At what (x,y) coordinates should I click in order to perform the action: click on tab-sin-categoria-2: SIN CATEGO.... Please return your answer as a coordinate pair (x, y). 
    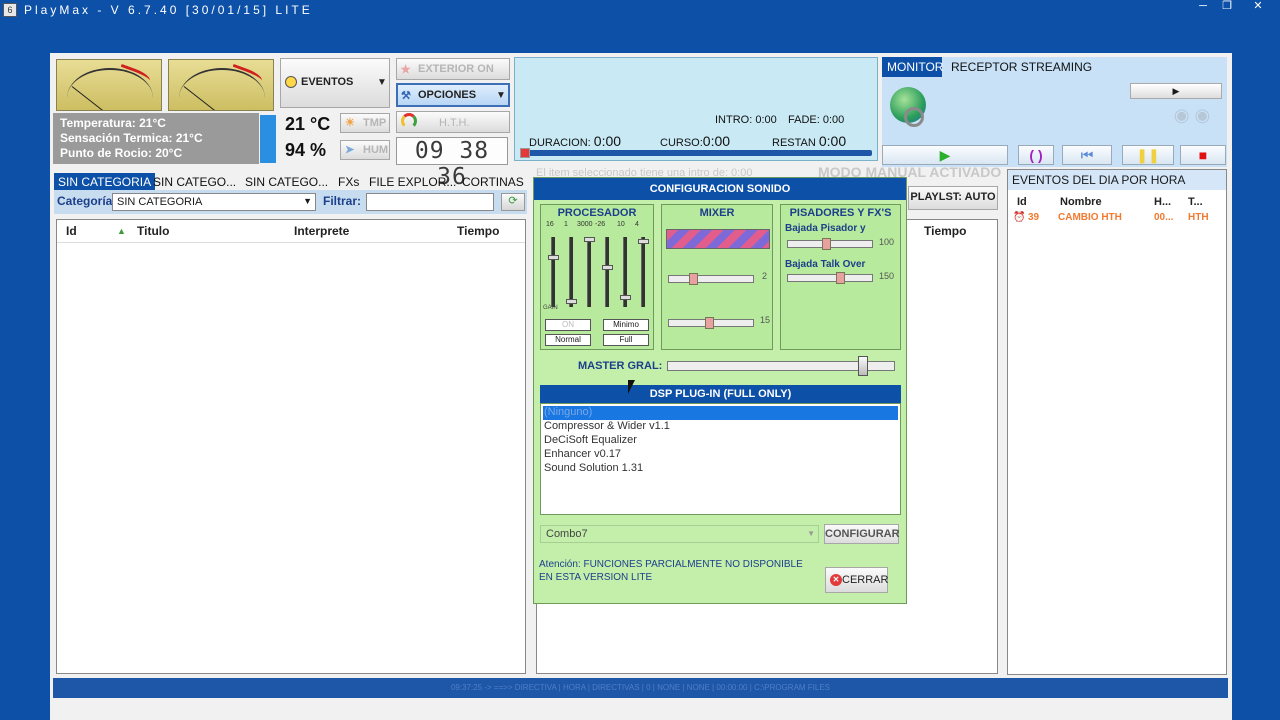
    Looking at the image, I should click on (194, 182).